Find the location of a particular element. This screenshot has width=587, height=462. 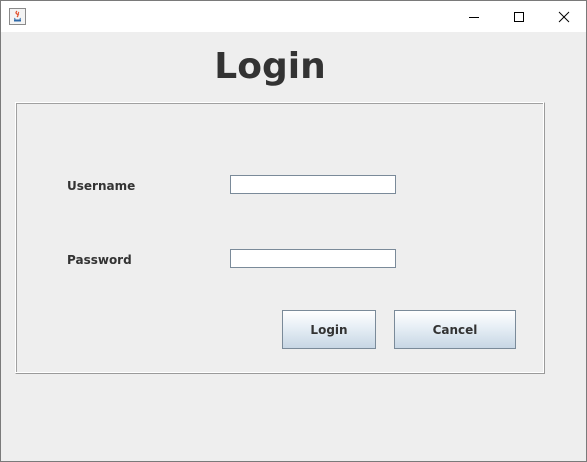

minimize-icon is located at coordinates (474, 17).